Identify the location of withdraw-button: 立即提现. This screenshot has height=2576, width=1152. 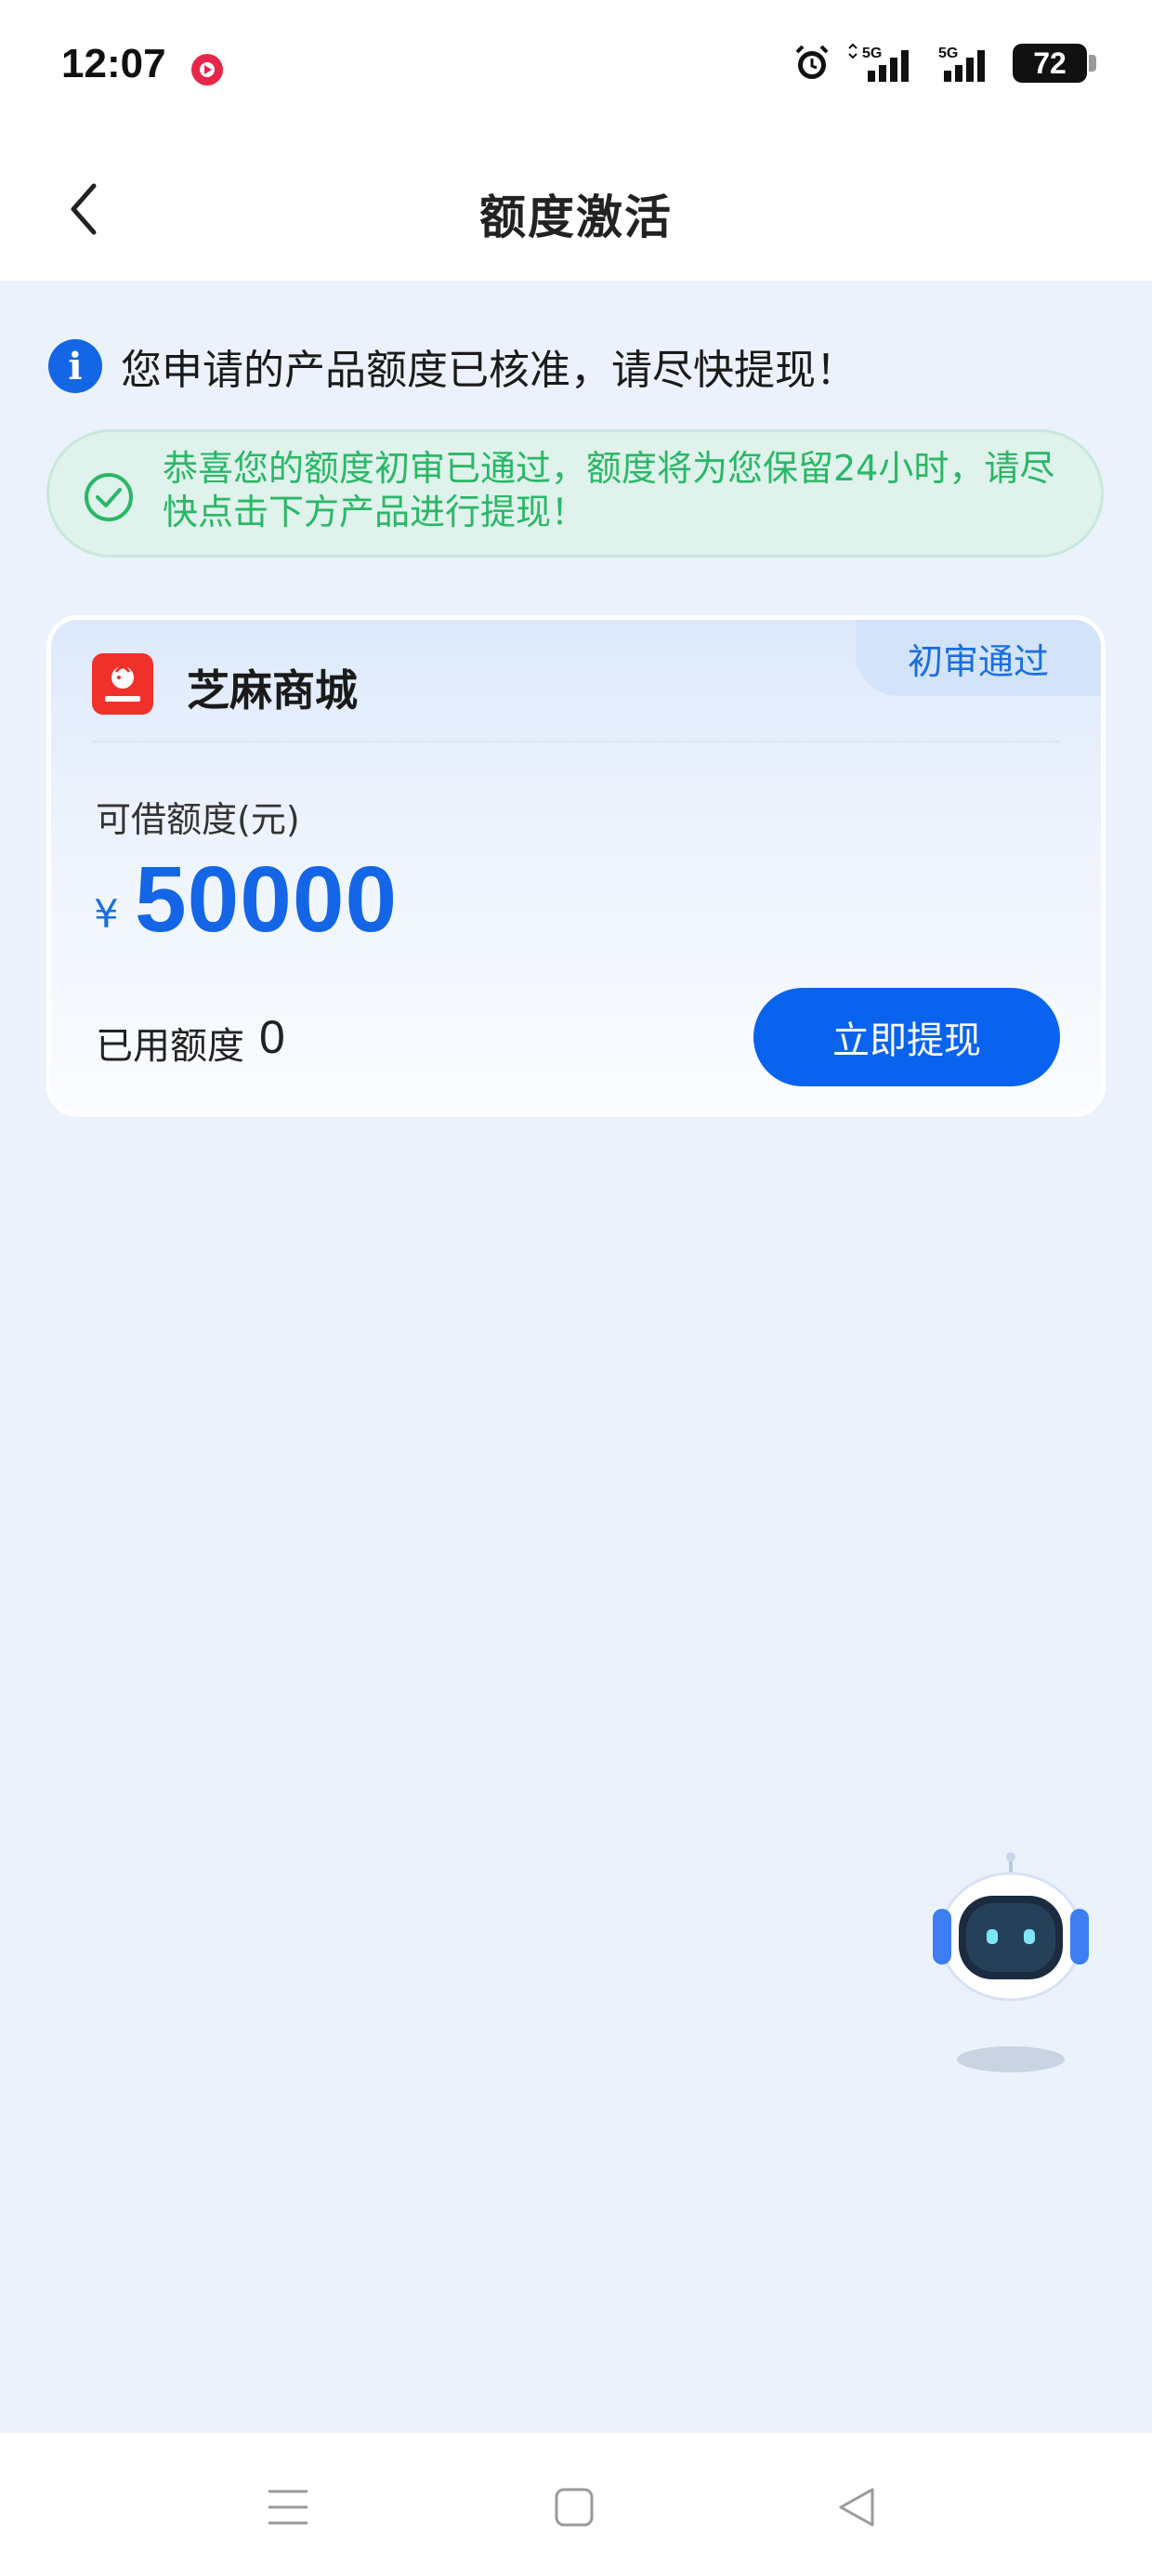
(906, 1037).